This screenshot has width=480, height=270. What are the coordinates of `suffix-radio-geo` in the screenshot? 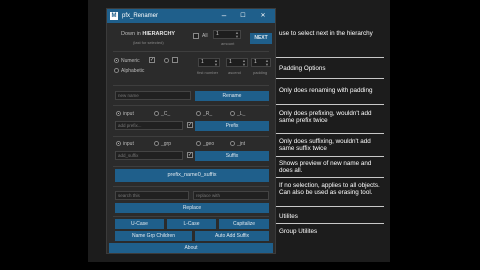 It's located at (198, 143).